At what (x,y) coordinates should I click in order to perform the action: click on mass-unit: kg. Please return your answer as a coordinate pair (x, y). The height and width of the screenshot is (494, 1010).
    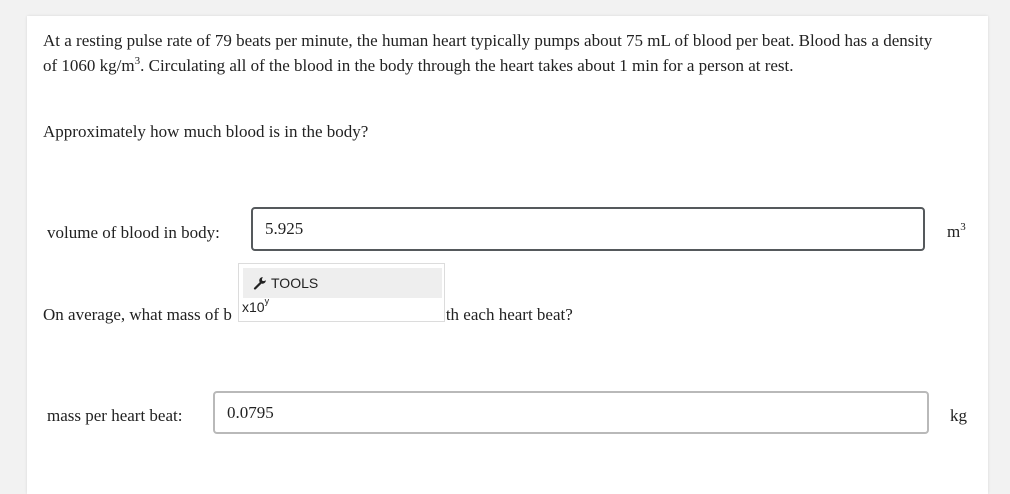
    Looking at the image, I should click on (958, 415).